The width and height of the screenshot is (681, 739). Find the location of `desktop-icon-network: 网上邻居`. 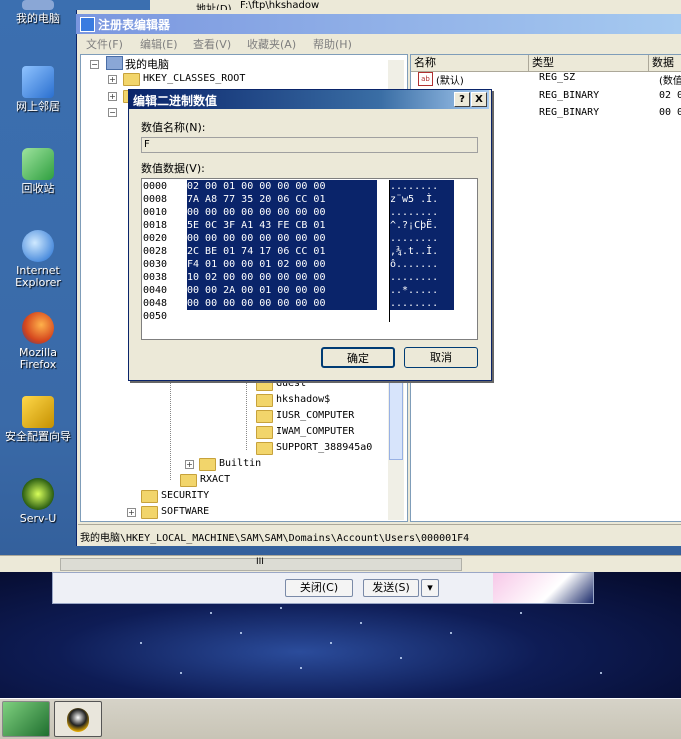

desktop-icon-network: 网上邻居 is located at coordinates (38, 89).